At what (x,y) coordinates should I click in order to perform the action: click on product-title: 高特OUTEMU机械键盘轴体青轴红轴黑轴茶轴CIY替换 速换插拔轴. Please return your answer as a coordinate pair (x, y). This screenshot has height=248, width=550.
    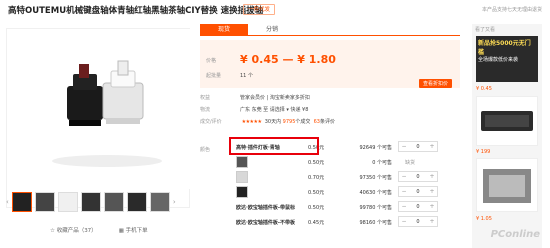
    Looking at the image, I should click on (136, 11).